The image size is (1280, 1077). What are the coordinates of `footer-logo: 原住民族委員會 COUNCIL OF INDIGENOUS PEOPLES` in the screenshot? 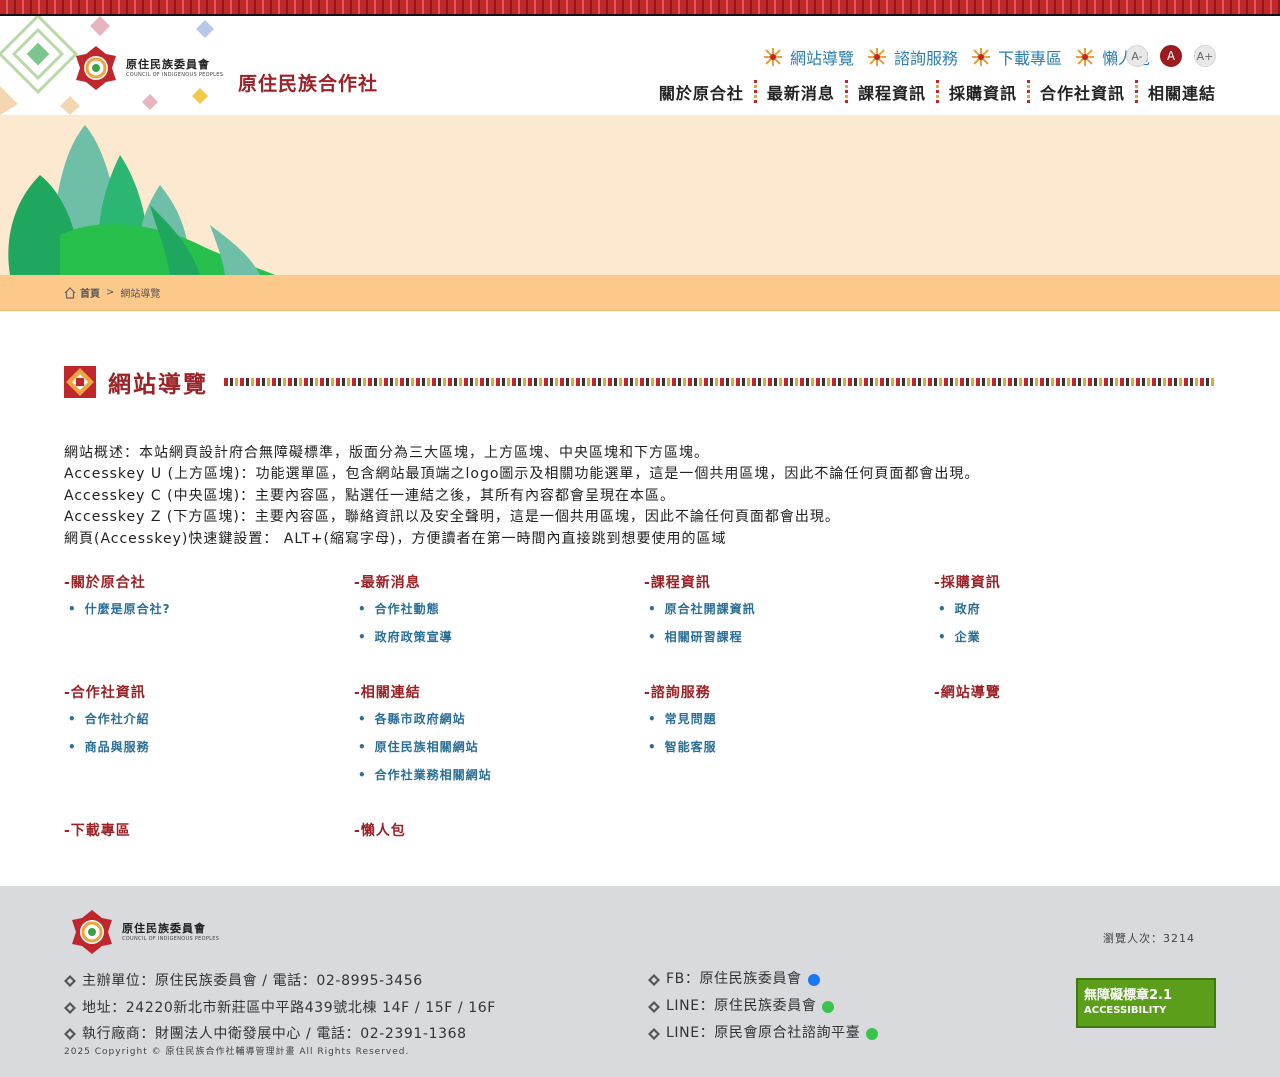 It's located at (143, 932).